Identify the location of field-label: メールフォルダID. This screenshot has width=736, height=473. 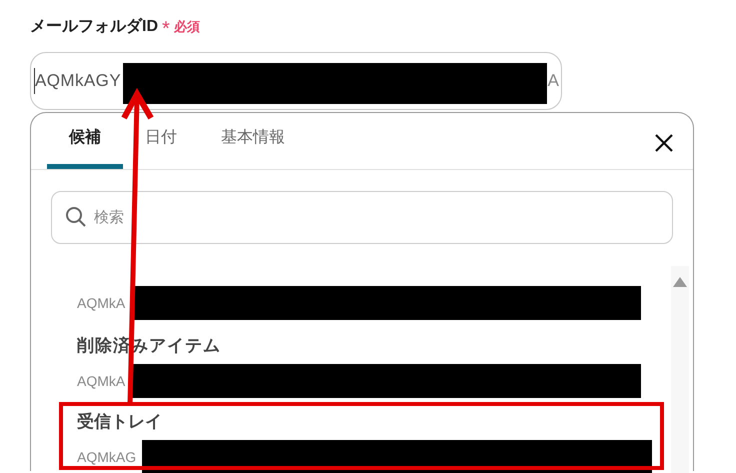
(94, 26).